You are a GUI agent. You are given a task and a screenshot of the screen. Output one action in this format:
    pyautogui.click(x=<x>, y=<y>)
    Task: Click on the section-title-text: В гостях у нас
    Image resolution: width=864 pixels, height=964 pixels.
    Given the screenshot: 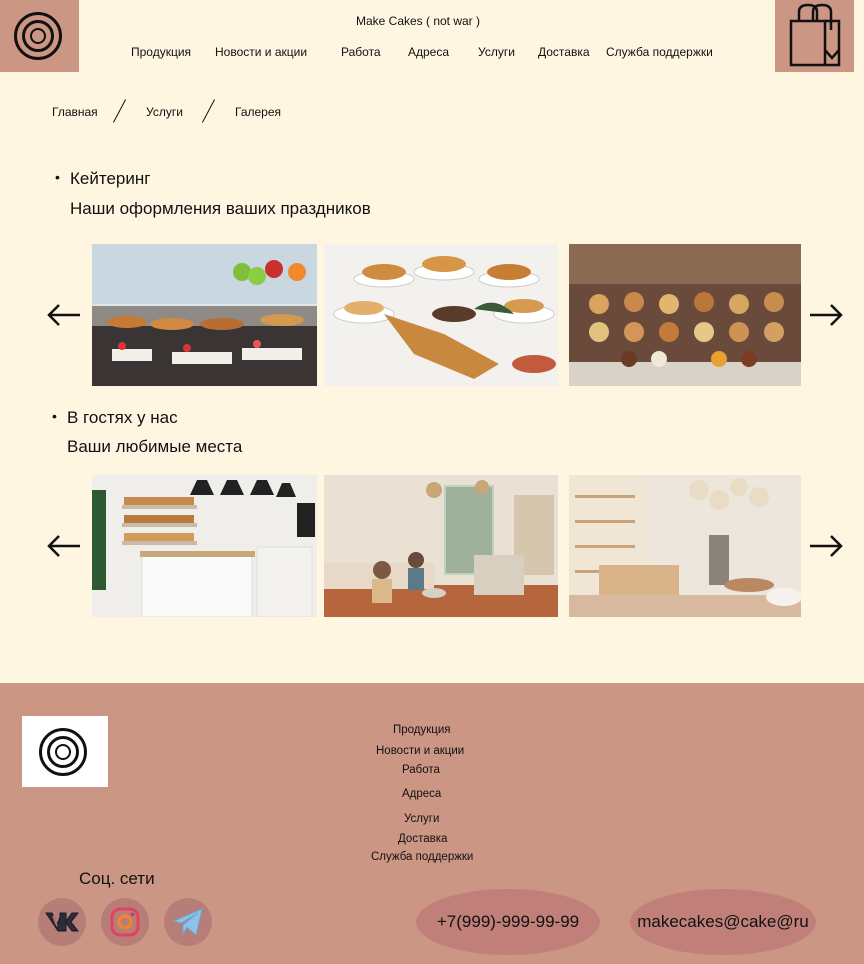 What is the action you would take?
    pyautogui.click(x=122, y=417)
    